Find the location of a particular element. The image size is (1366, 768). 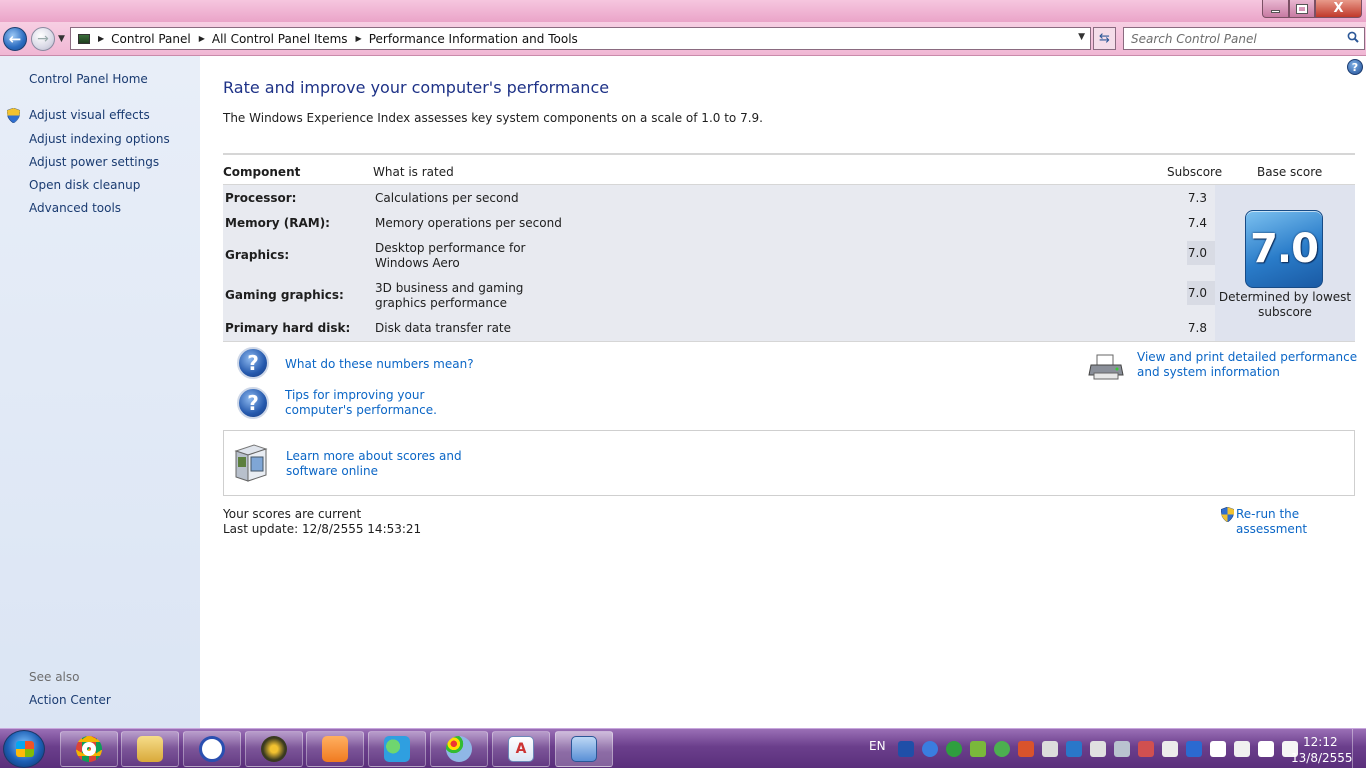

taskbar-messenger-button is located at coordinates (397, 749).